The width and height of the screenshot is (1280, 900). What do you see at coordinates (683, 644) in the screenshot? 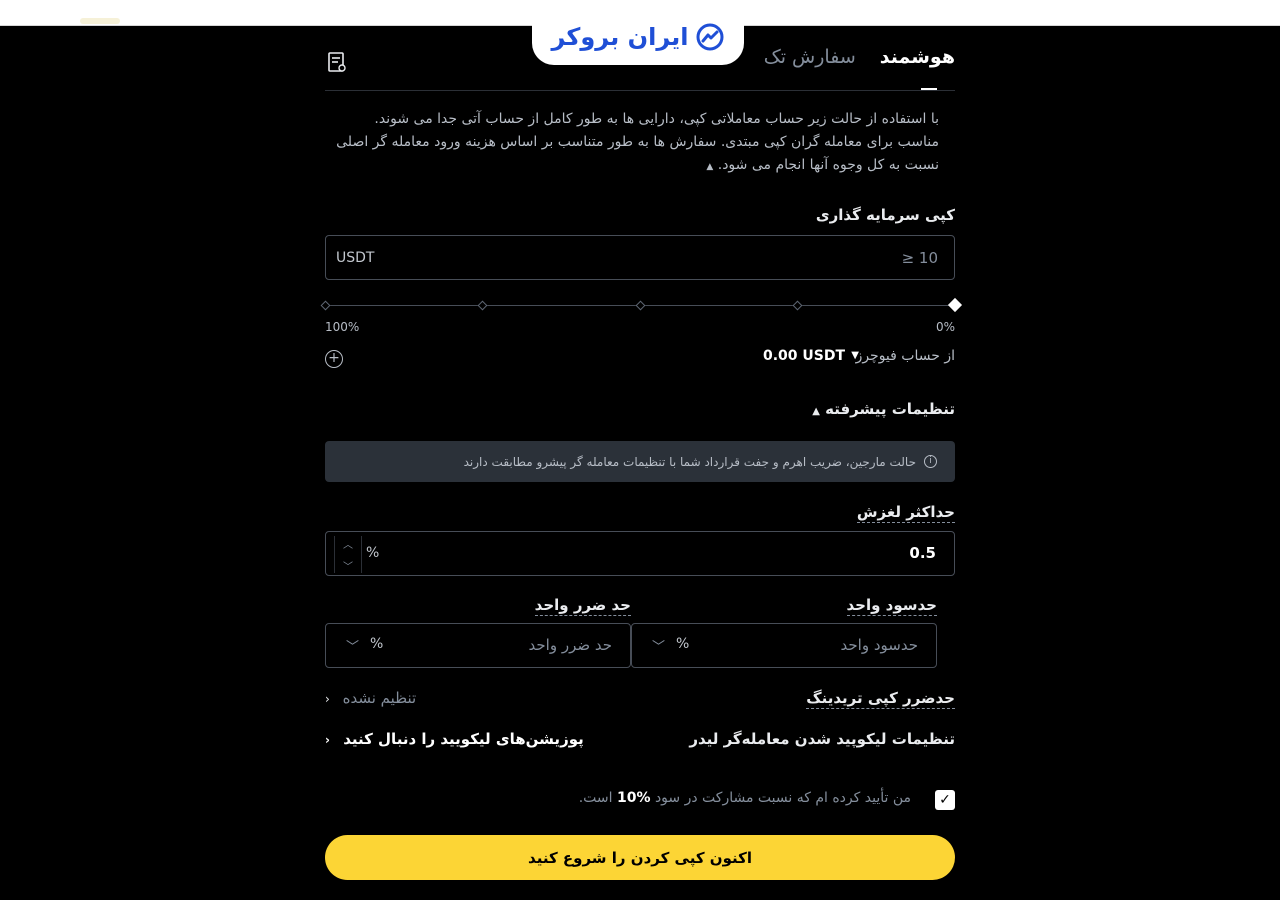
I see `take-profit-unit: %` at bounding box center [683, 644].